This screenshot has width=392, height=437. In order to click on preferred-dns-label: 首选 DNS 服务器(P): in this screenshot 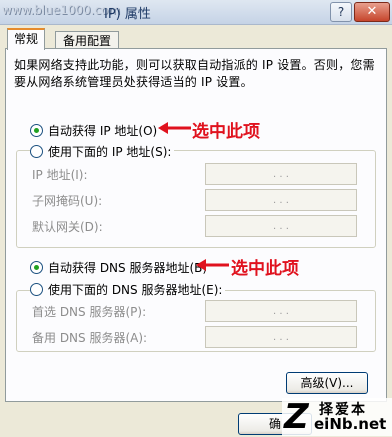, I will do `click(89, 312)`.